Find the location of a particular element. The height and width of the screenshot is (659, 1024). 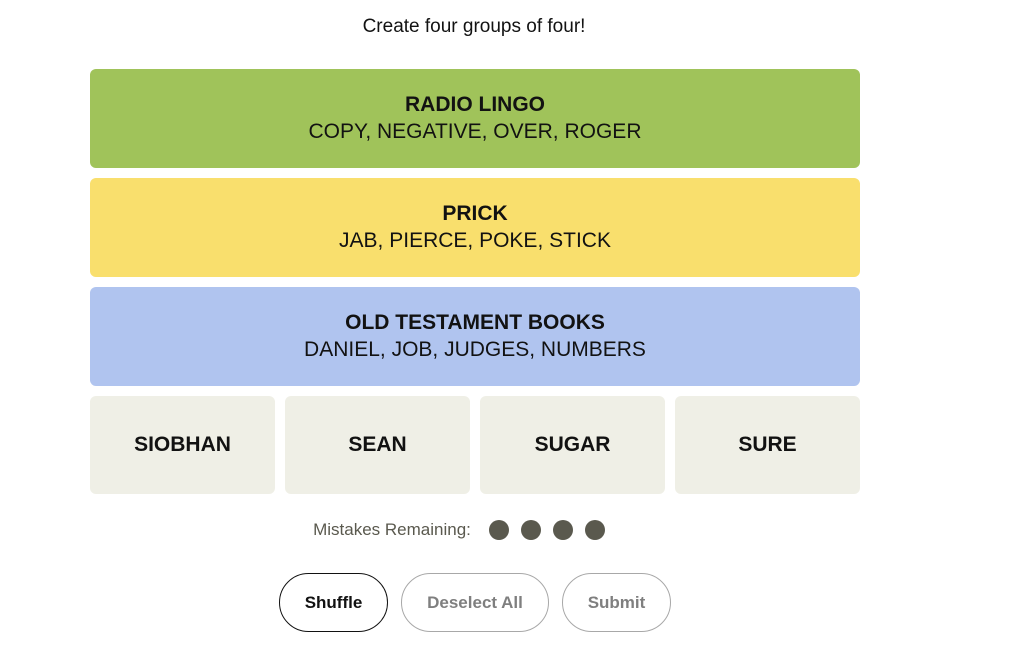

word-tile: SUGAR is located at coordinates (572, 445).